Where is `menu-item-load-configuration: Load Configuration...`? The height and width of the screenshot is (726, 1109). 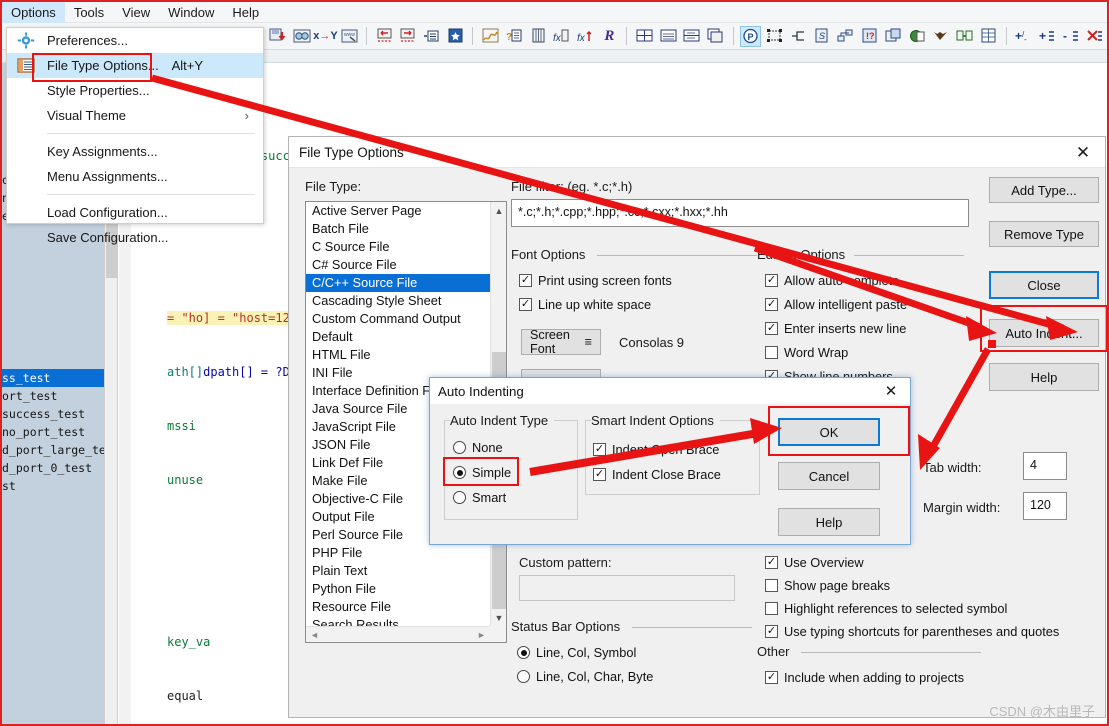 menu-item-load-configuration: Load Configuration... is located at coordinates (135, 212).